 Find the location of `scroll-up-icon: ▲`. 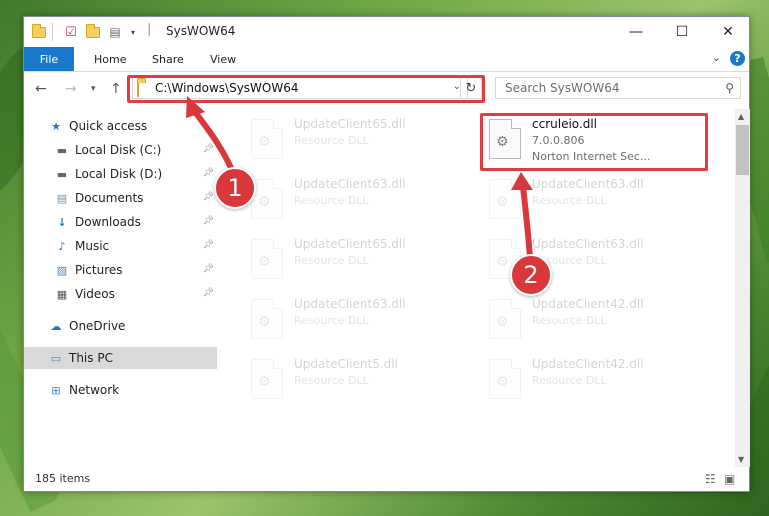

scroll-up-icon: ▲ is located at coordinates (741, 116).